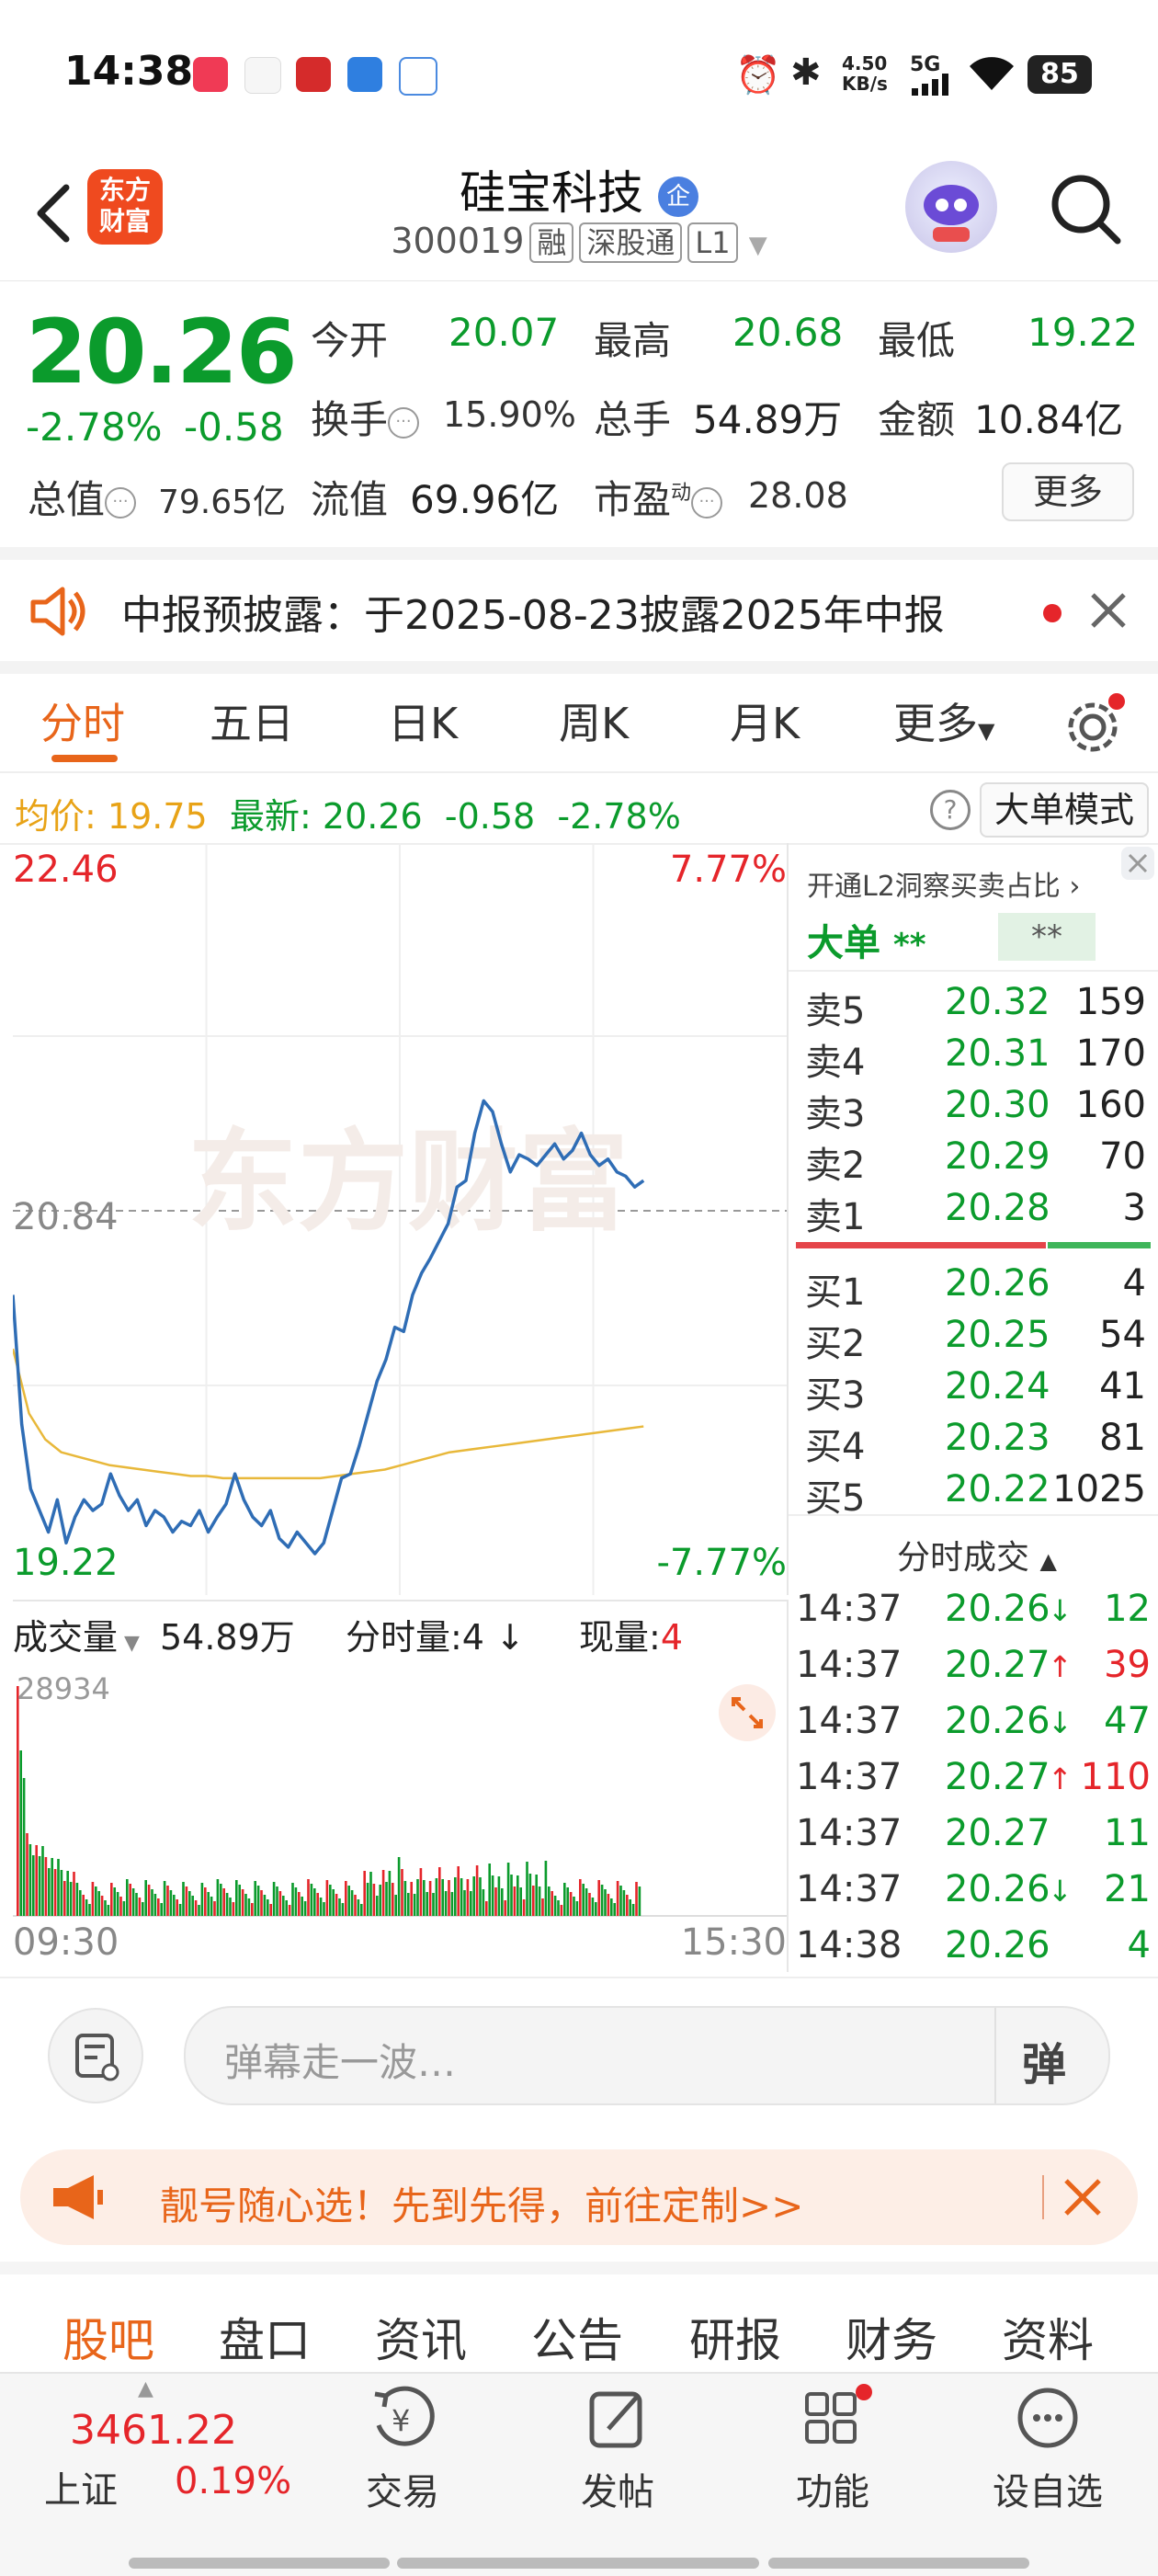  I want to click on bid-row: 买2 20.25 54, so click(975, 1339).